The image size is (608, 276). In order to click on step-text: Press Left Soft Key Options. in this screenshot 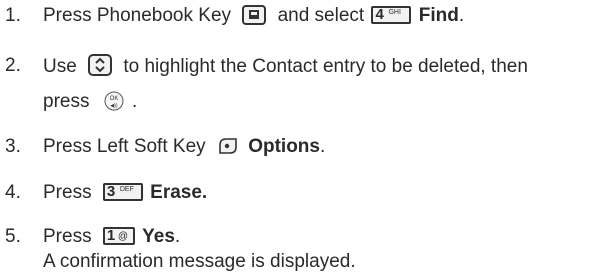, I will do `click(184, 147)`.